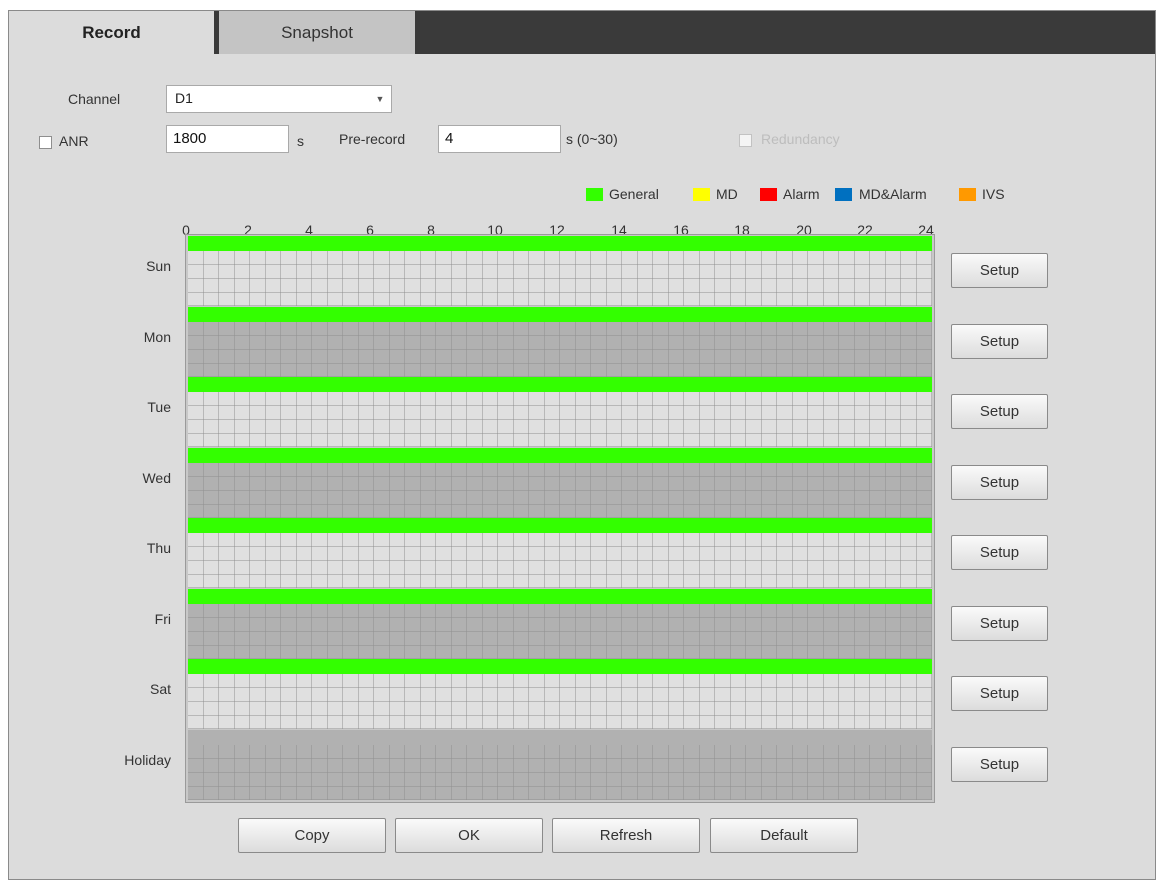 The image size is (1159, 882). What do you see at coordinates (156, 478) in the screenshot?
I see `day-label-wed: Wed` at bounding box center [156, 478].